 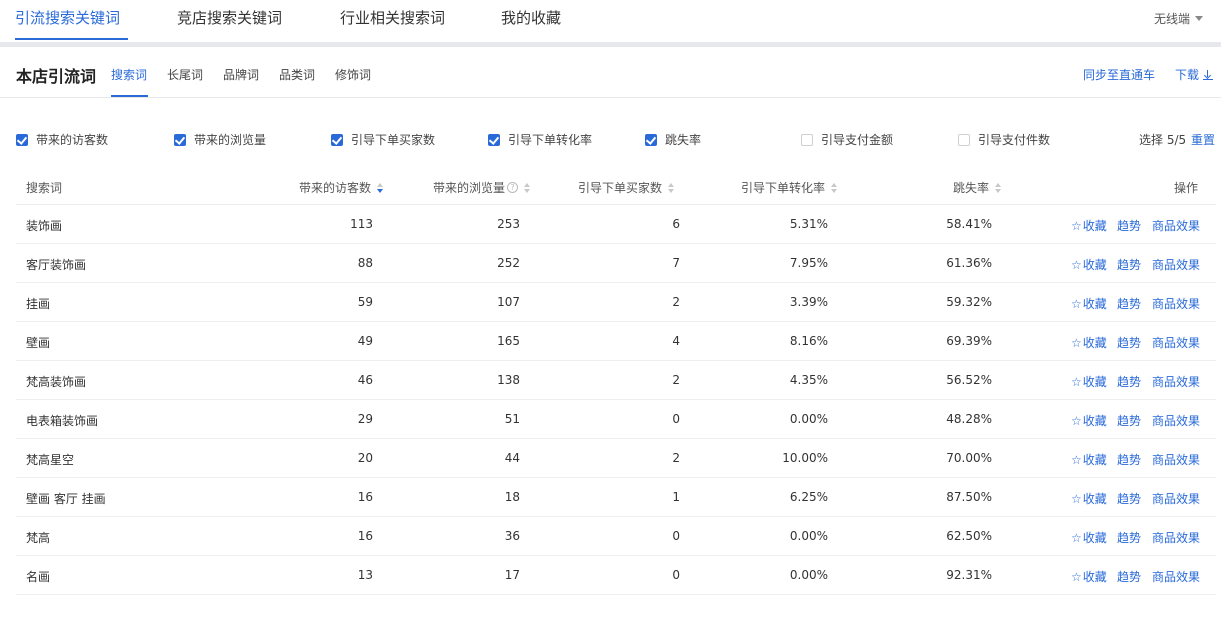 What do you see at coordinates (353, 74) in the screenshot?
I see `subtab-modifier: 修饰词` at bounding box center [353, 74].